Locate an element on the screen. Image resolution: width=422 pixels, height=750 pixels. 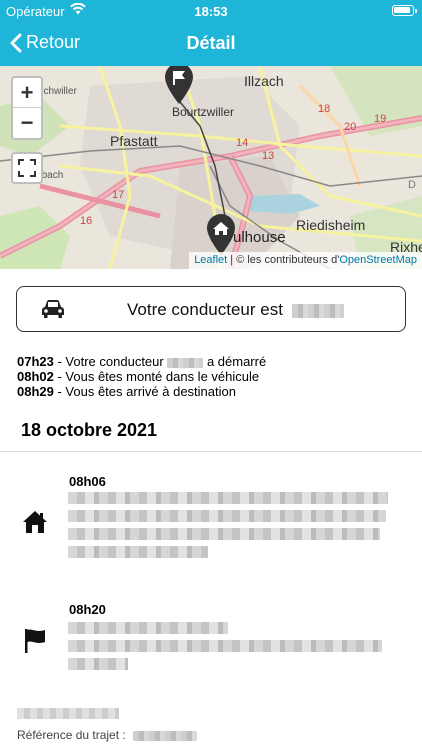
event-text: - Vous êtes arrivé à destination is located at coordinates (144, 391).